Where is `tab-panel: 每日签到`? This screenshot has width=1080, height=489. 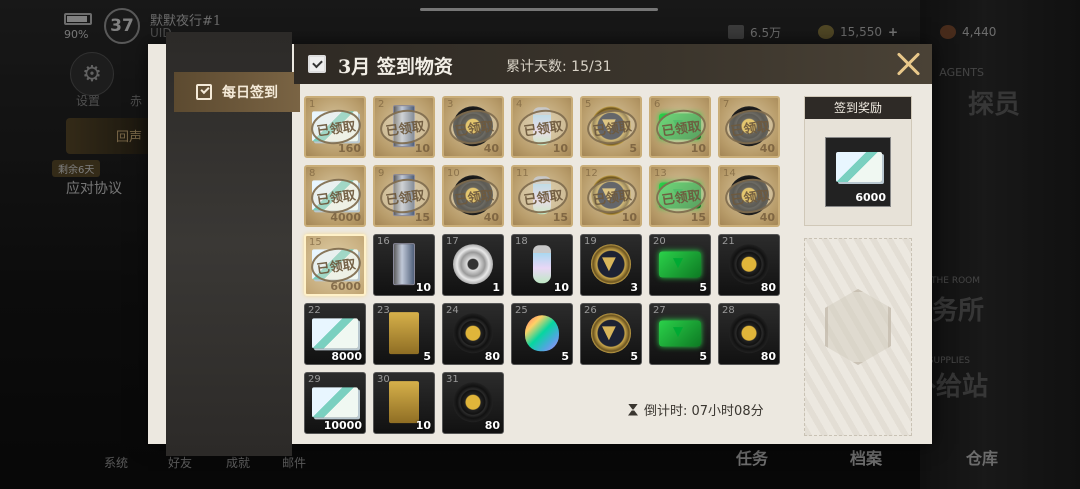 tab-panel: 每日签到 is located at coordinates (233, 244).